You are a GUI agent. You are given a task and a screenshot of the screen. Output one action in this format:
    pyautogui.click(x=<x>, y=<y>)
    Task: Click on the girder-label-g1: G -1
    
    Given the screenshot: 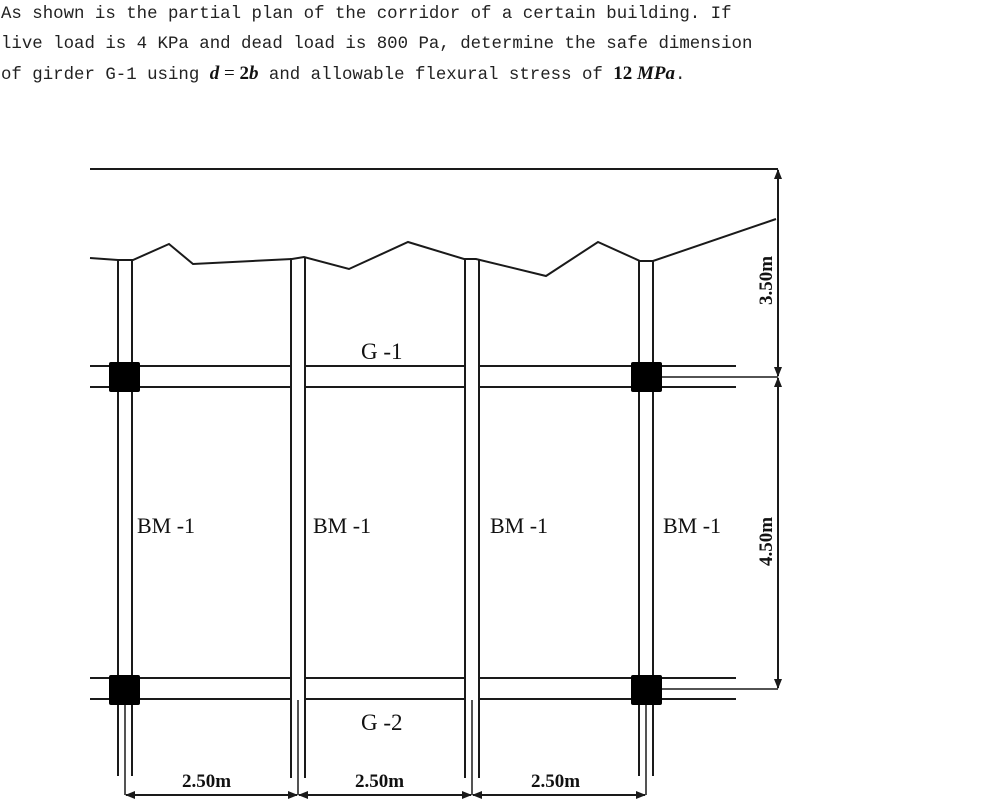 What is the action you would take?
    pyautogui.click(x=382, y=351)
    